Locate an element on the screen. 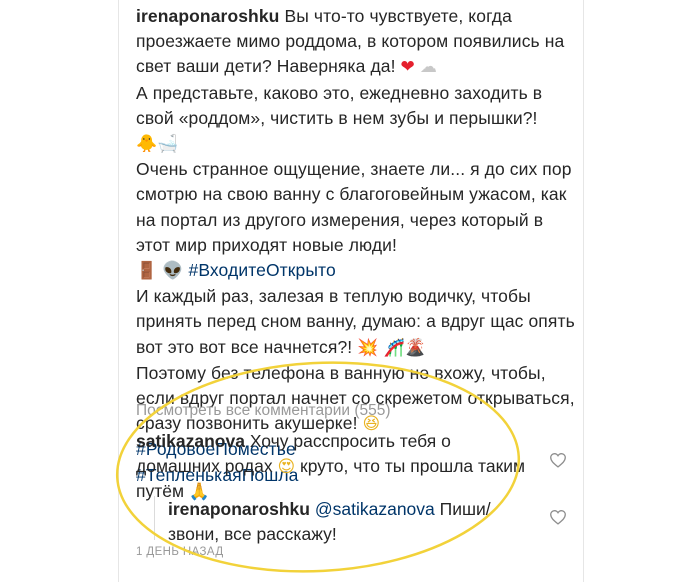  post-timestamp: 1 ДЕНЬ НАЗАД is located at coordinates (180, 552).